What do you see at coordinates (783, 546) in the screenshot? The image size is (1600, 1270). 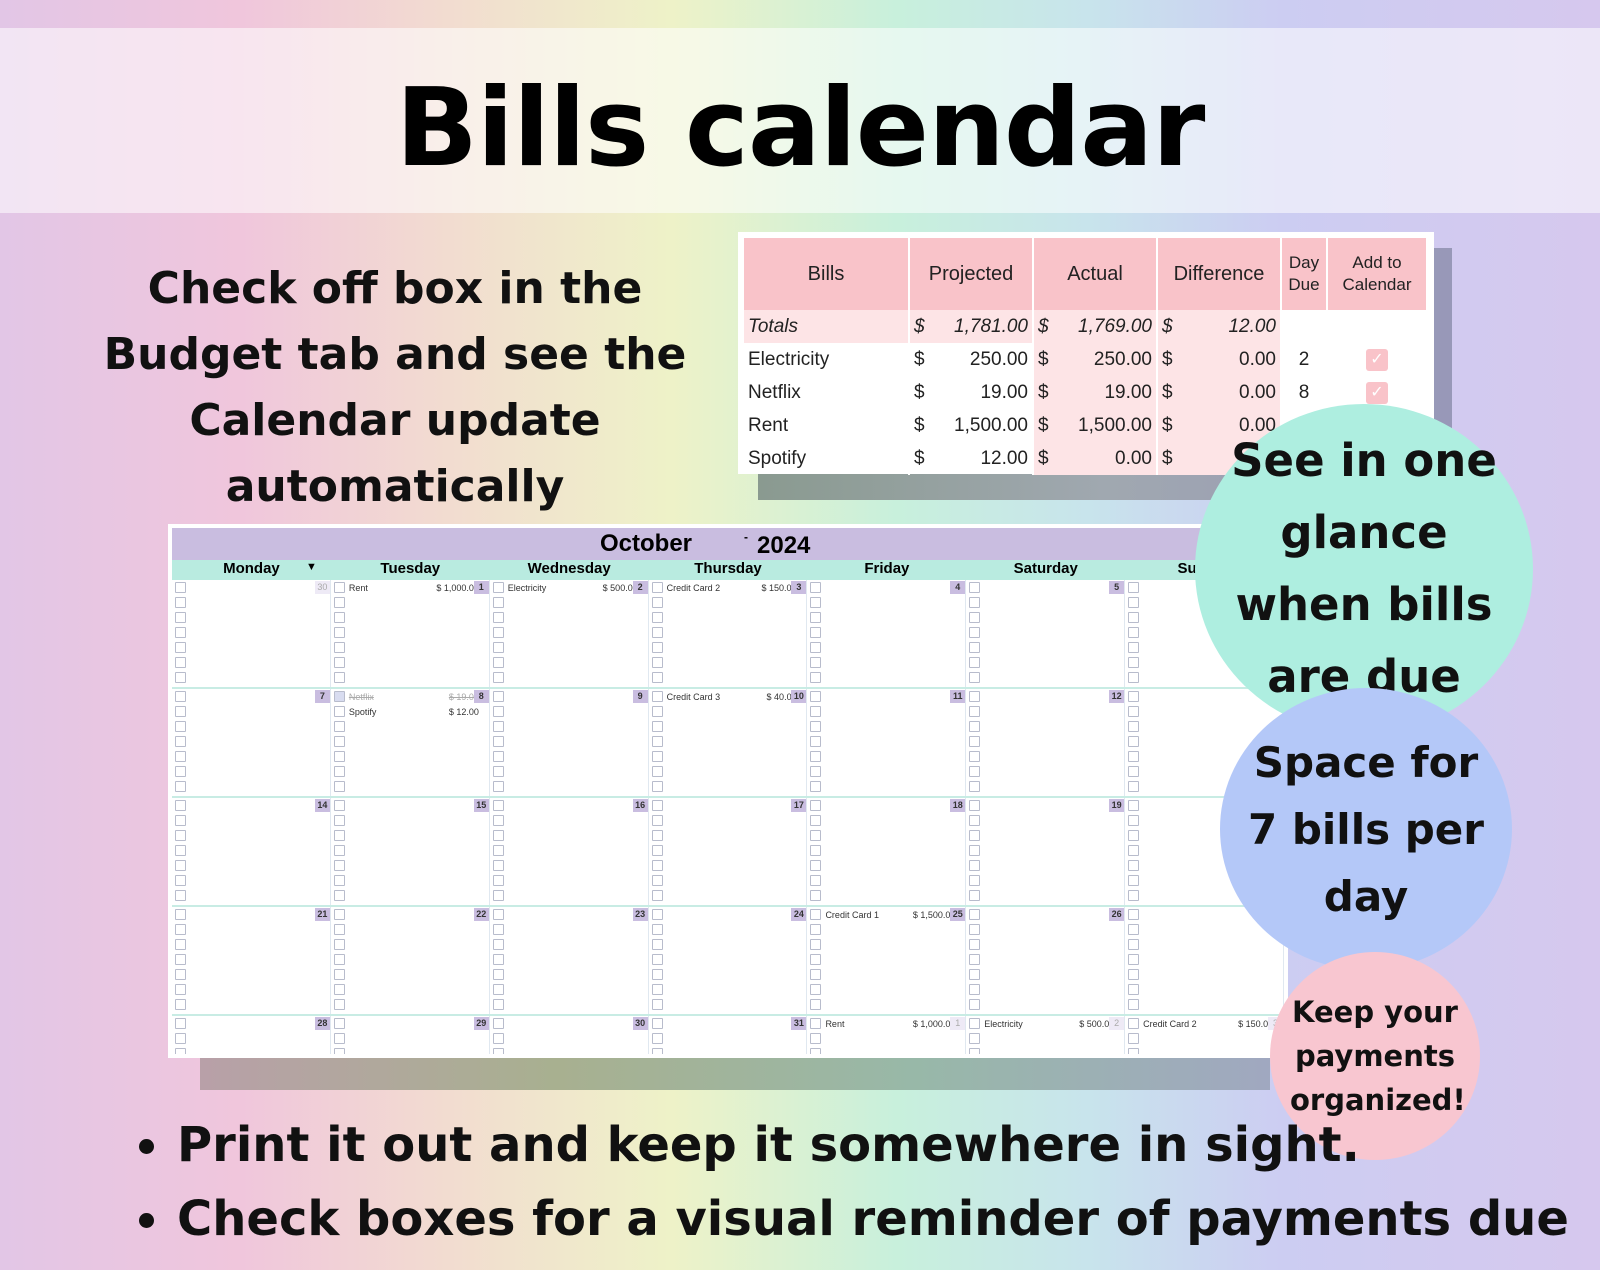 I see `year-select: 2024` at bounding box center [783, 546].